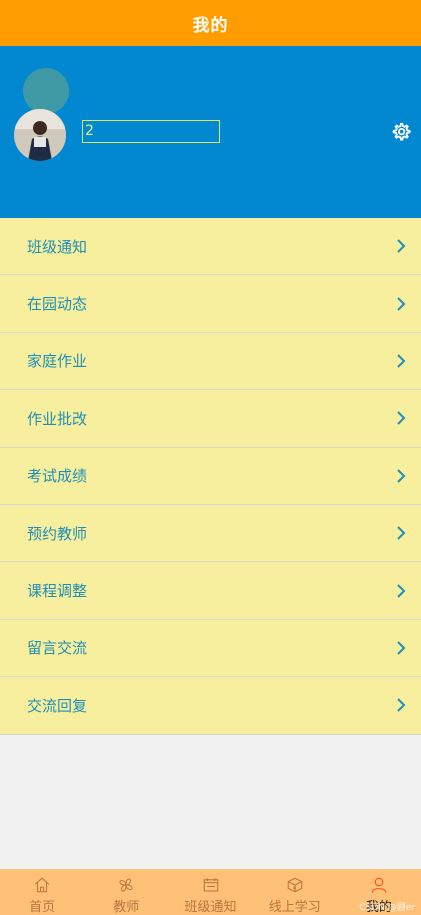 The height and width of the screenshot is (915, 421). What do you see at coordinates (151, 131) in the screenshot?
I see `username-field: 2` at bounding box center [151, 131].